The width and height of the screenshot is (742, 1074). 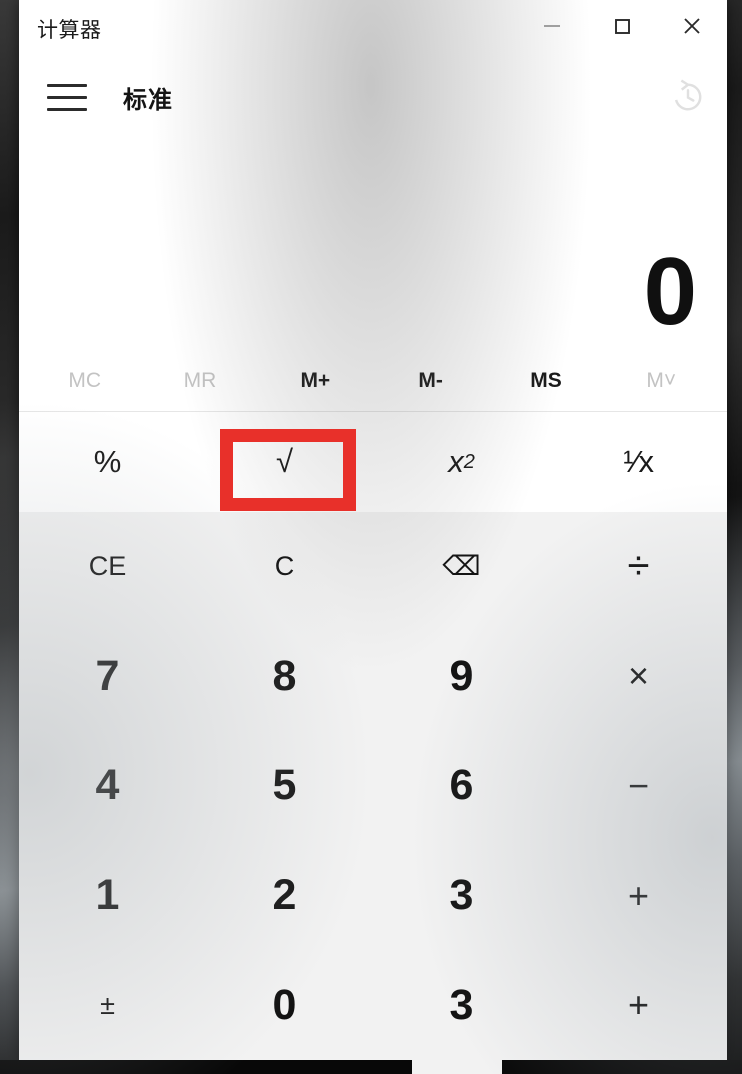 What do you see at coordinates (545, 381) in the screenshot?
I see `memory-button-ms: MS` at bounding box center [545, 381].